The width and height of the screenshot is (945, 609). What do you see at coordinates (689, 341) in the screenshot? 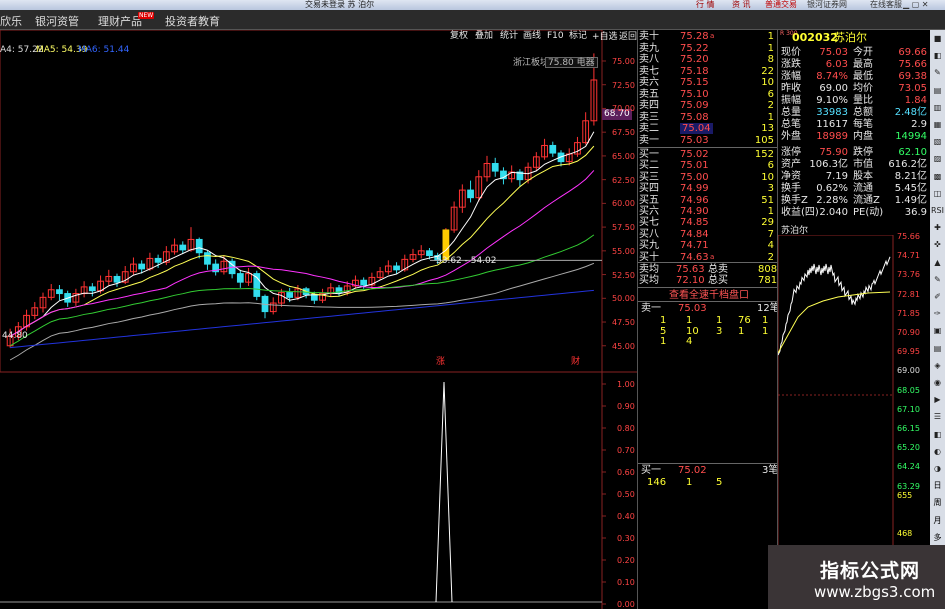
I see `queue-sell-order: 4` at bounding box center [689, 341].